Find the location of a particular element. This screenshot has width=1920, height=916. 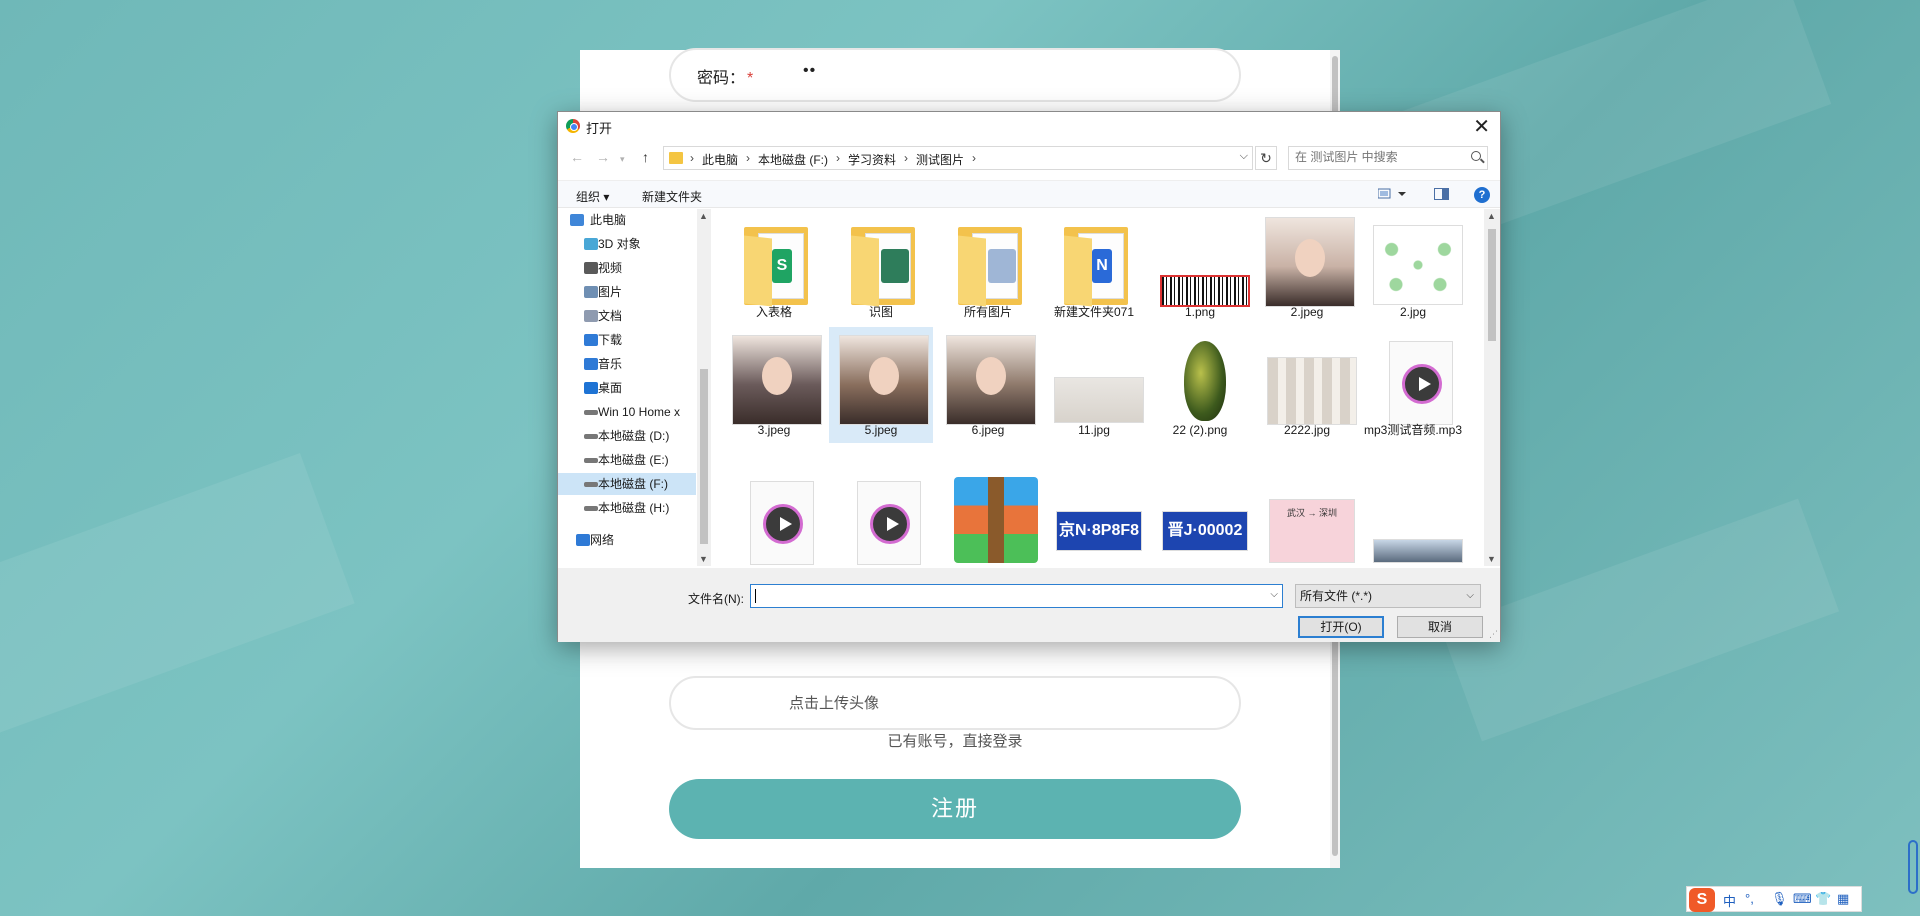

sidebar-item: 本地磁盘 (E:) is located at coordinates (627, 460).